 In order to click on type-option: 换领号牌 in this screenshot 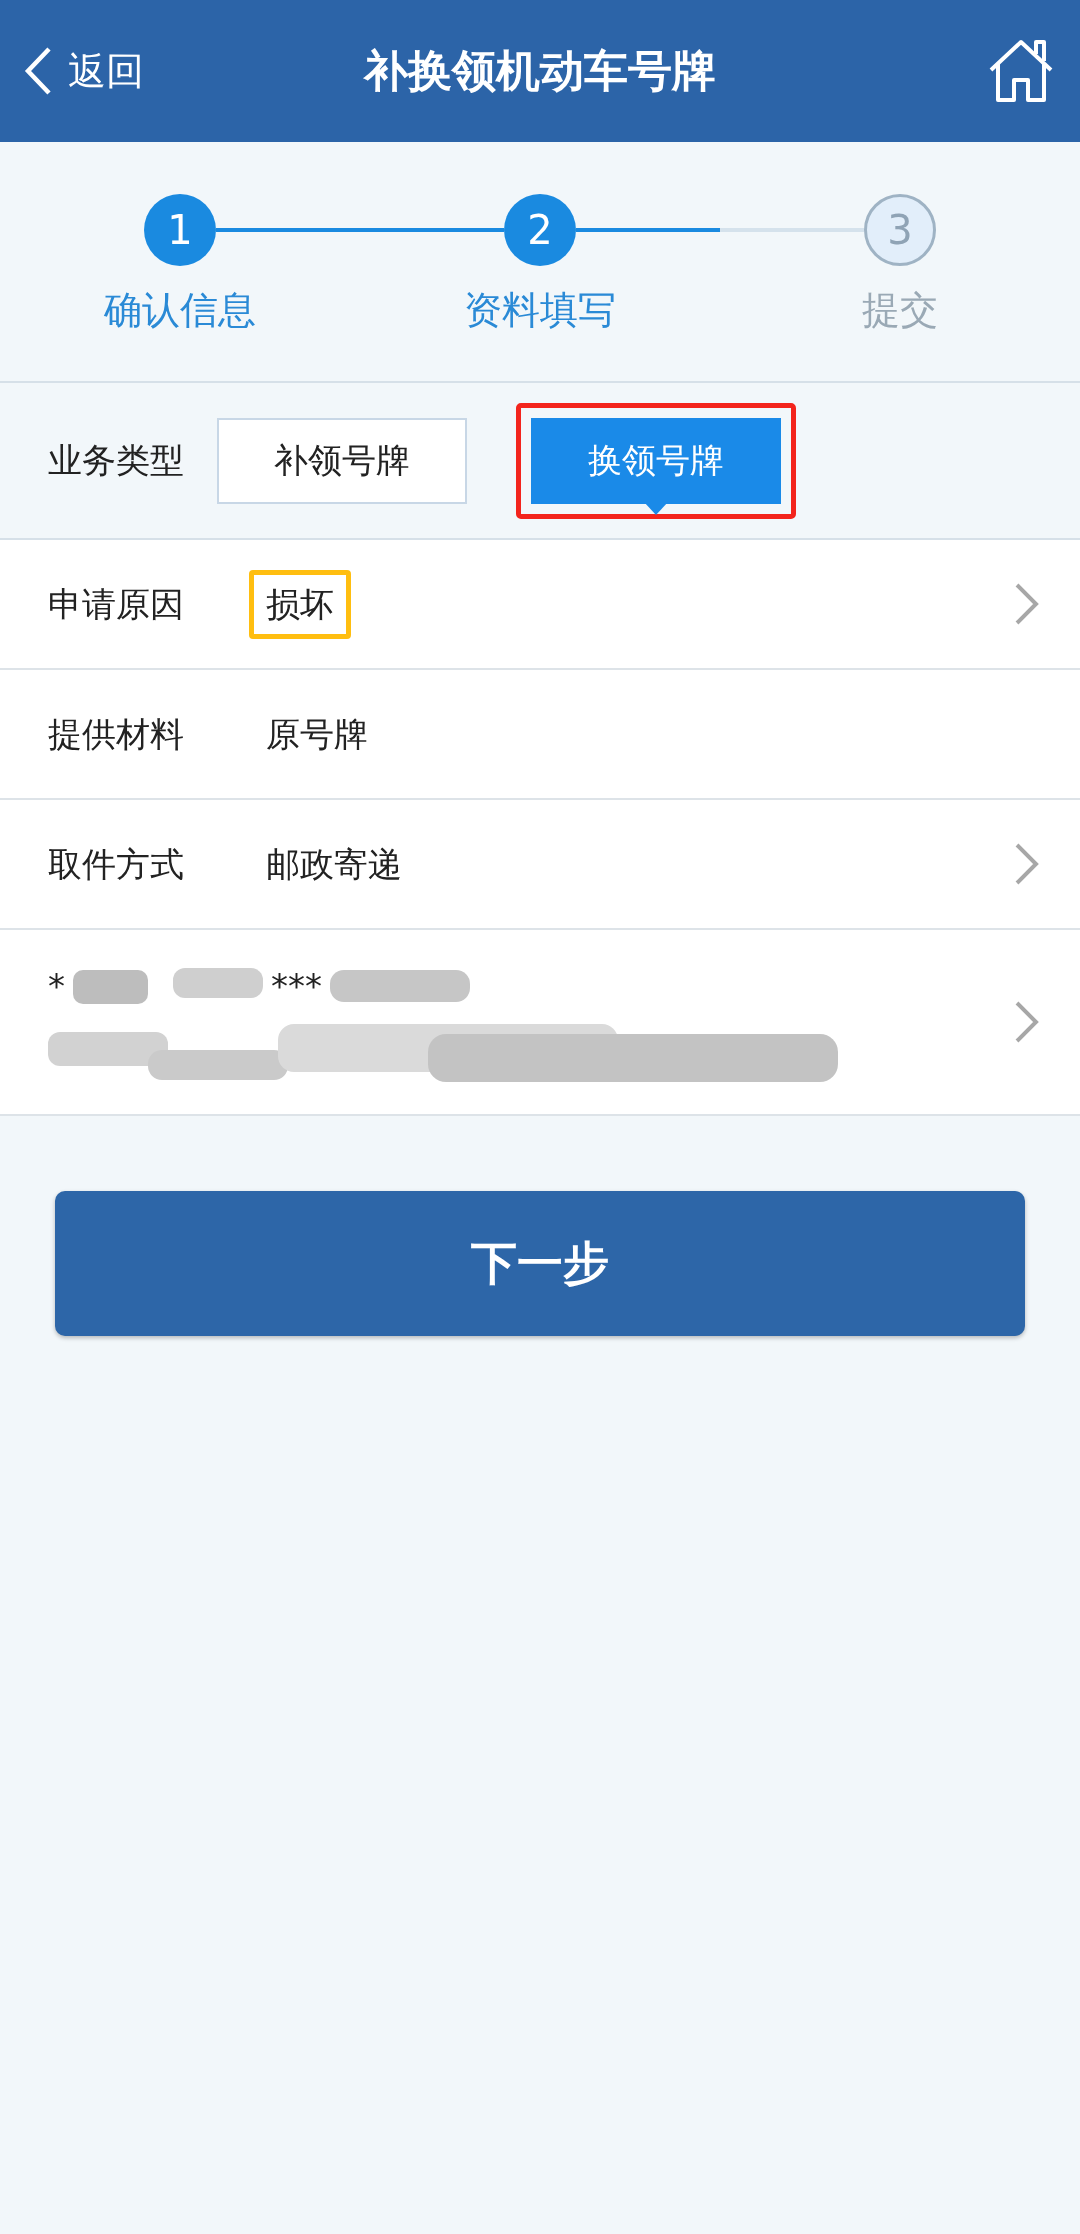, I will do `click(656, 460)`.